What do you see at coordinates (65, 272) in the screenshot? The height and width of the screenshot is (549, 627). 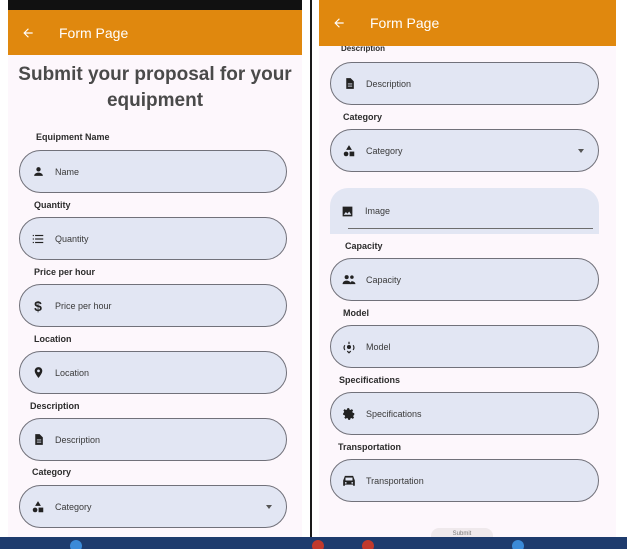 I see `price-per-hour-label: Price per hour` at bounding box center [65, 272].